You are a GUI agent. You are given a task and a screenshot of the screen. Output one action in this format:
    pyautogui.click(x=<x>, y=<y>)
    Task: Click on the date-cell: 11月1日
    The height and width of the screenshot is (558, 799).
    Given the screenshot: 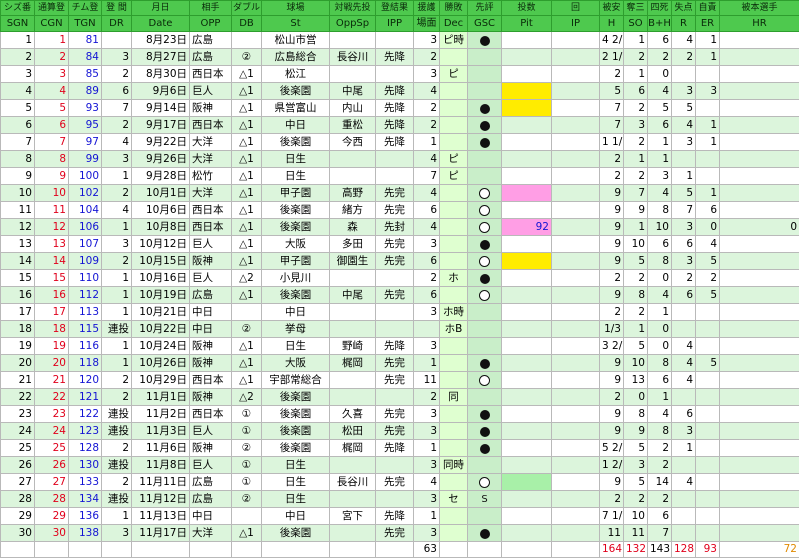 What is the action you would take?
    pyautogui.click(x=161, y=397)
    